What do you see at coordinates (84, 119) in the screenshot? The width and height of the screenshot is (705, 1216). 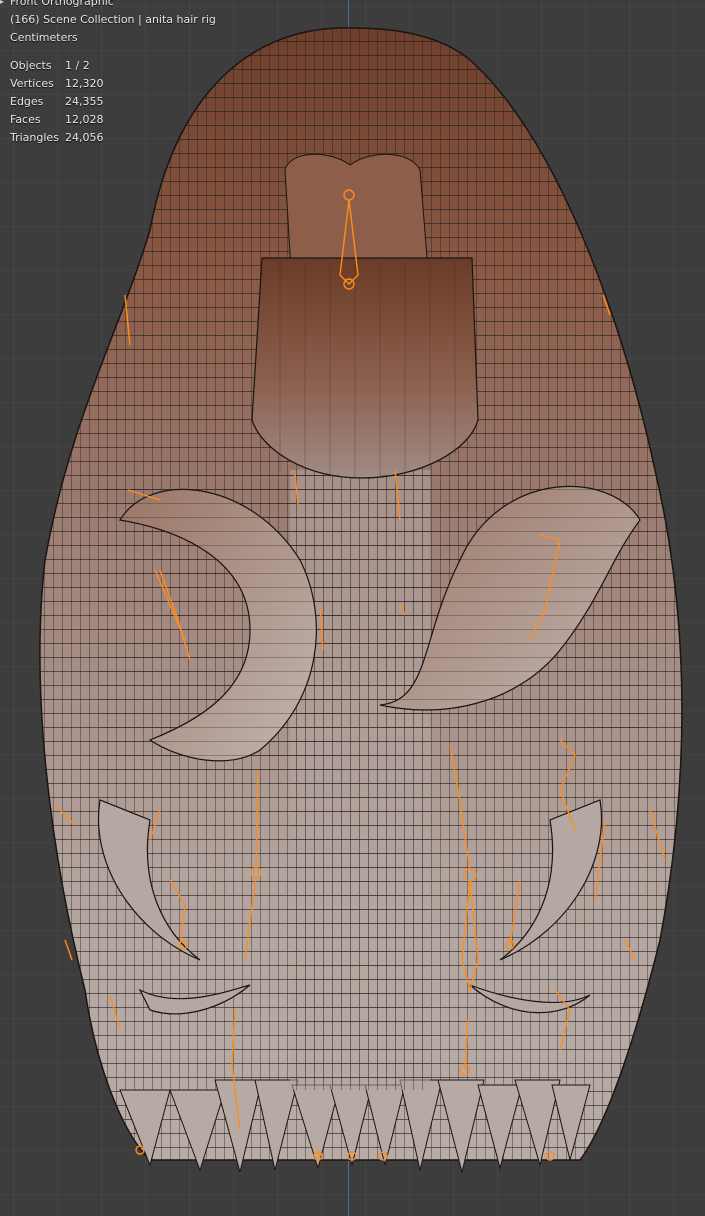 I see `stat-value: 12,028` at bounding box center [84, 119].